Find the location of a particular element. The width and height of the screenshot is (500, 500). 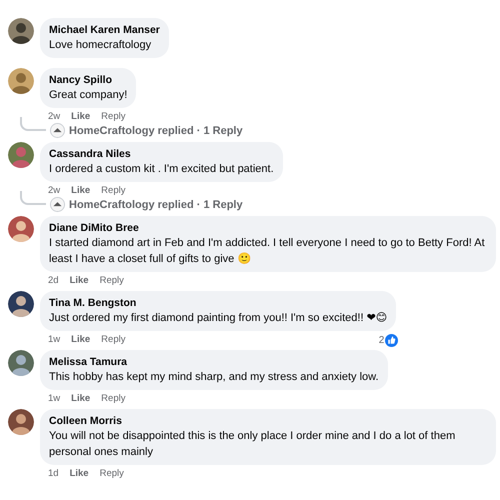

comment-time: 2d is located at coordinates (53, 280).